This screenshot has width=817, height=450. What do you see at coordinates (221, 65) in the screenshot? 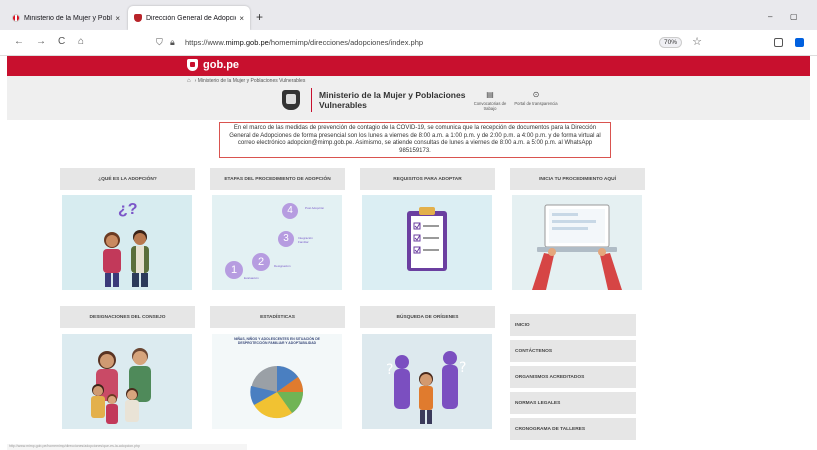
I see `gov-brand: gob.pe` at bounding box center [221, 65].